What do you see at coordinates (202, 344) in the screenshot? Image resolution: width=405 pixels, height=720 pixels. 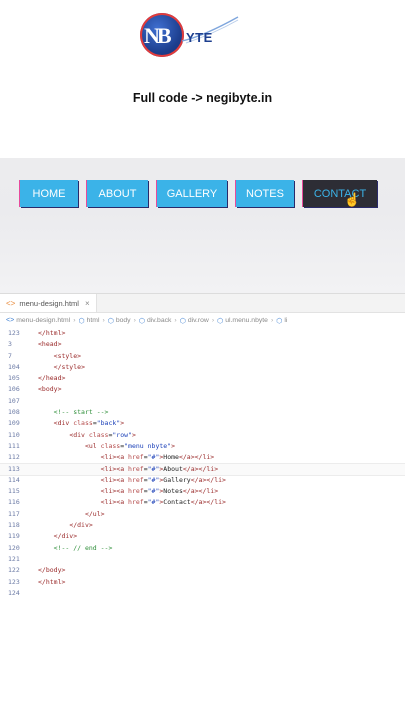 I see `code-line: 3 <head>` at bounding box center [202, 344].